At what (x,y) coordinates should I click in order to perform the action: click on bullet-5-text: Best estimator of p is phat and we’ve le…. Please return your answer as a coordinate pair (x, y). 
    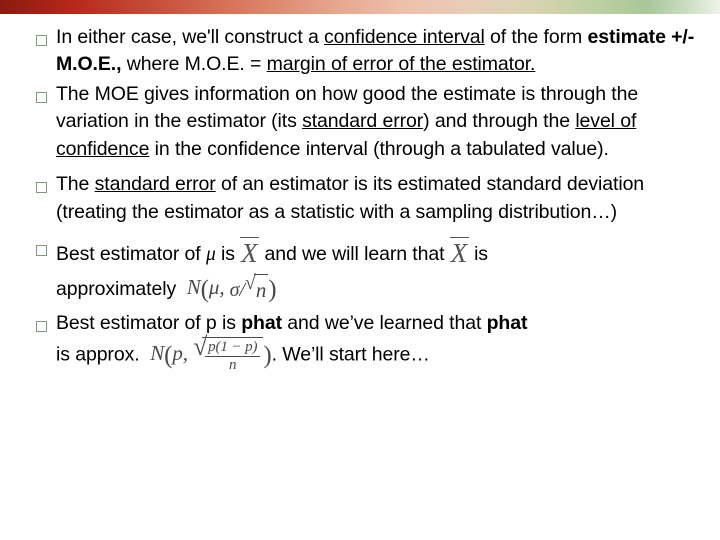
    Looking at the image, I should click on (375, 342).